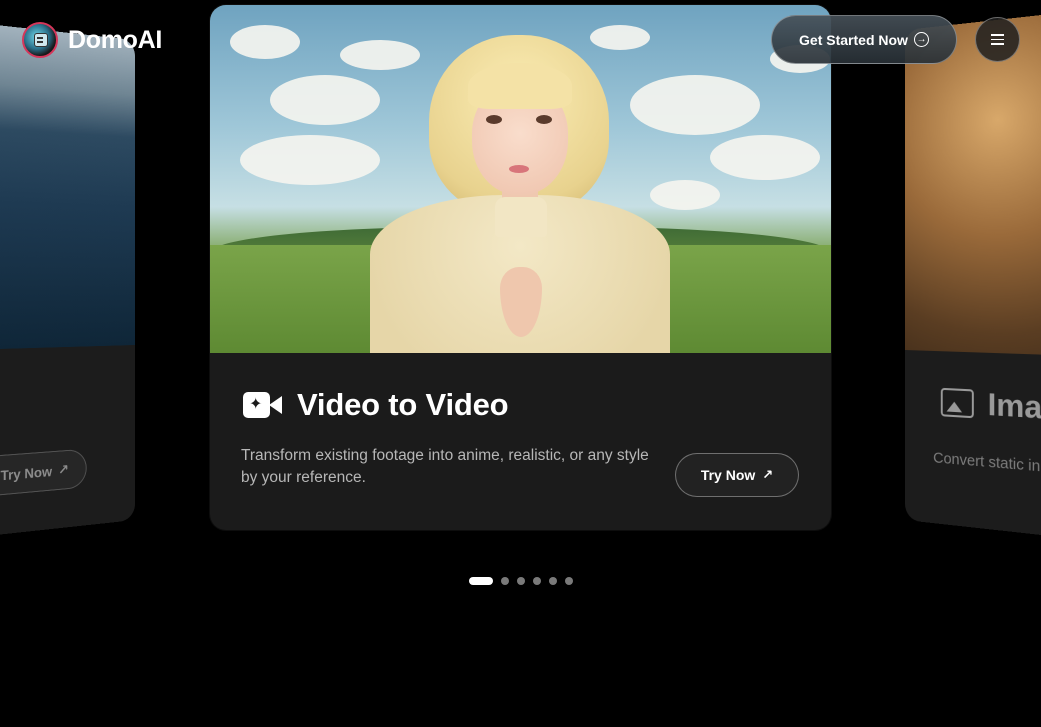 The height and width of the screenshot is (727, 1041). I want to click on brand-logo: DomoAI, so click(92, 40).